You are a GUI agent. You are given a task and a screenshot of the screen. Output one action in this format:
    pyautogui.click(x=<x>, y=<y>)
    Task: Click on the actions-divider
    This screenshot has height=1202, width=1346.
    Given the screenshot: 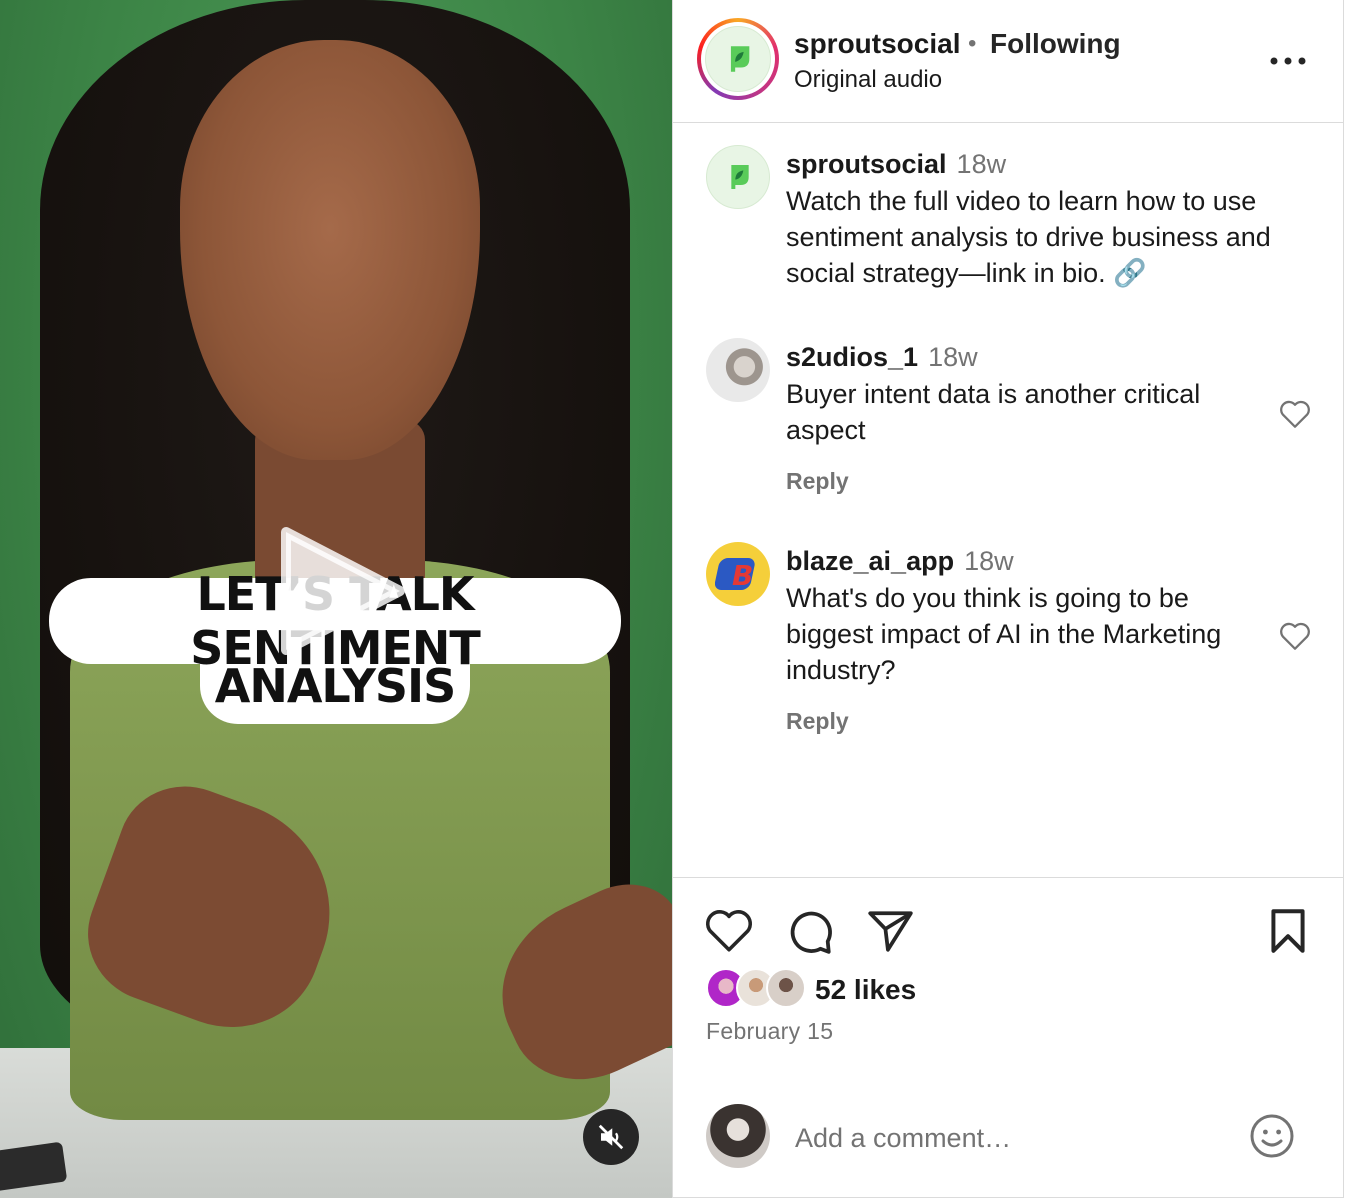 What is the action you would take?
    pyautogui.click(x=1008, y=877)
    